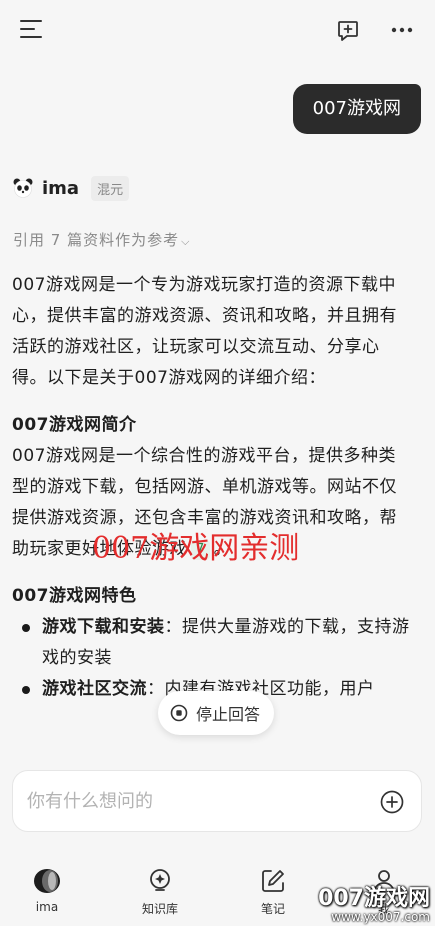  What do you see at coordinates (272, 909) in the screenshot?
I see `tab-notes-label: 笔记` at bounding box center [272, 909].